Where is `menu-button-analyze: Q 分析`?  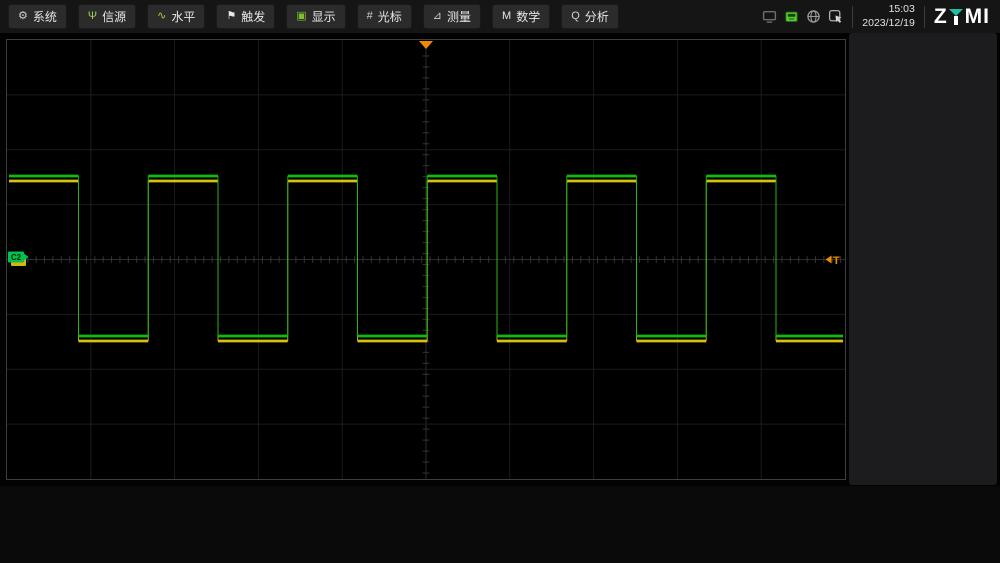
menu-button-analyze: Q 分析 is located at coordinates (590, 16).